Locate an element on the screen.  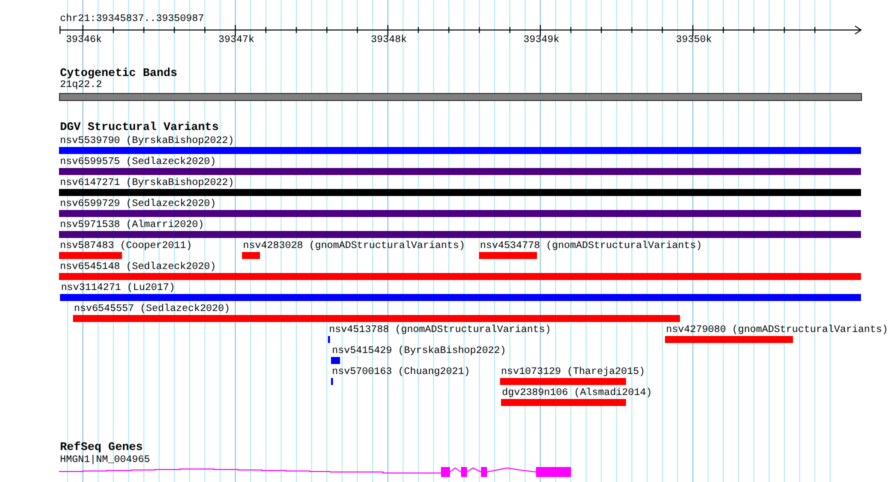
variant-label: nsv5700163 (Chuang2021) is located at coordinates (401, 372).